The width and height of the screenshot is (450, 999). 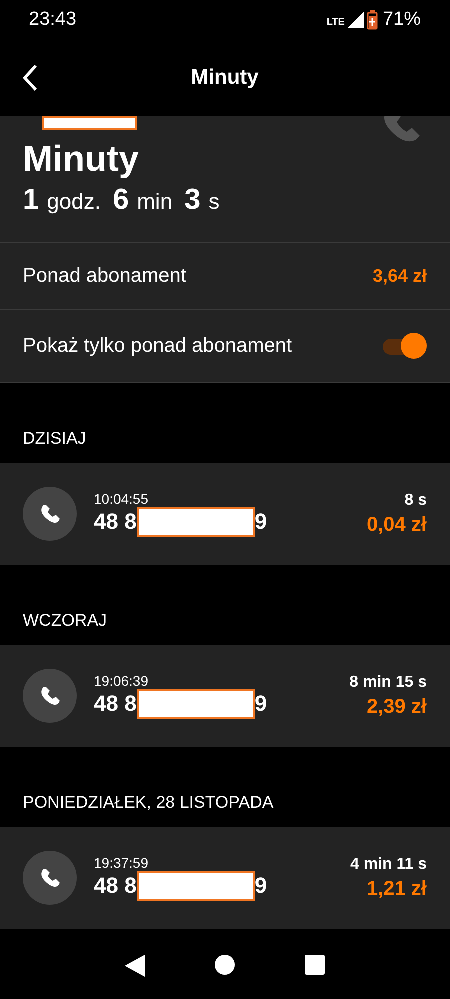 What do you see at coordinates (225, 78) in the screenshot?
I see `page-title: Minuty` at bounding box center [225, 78].